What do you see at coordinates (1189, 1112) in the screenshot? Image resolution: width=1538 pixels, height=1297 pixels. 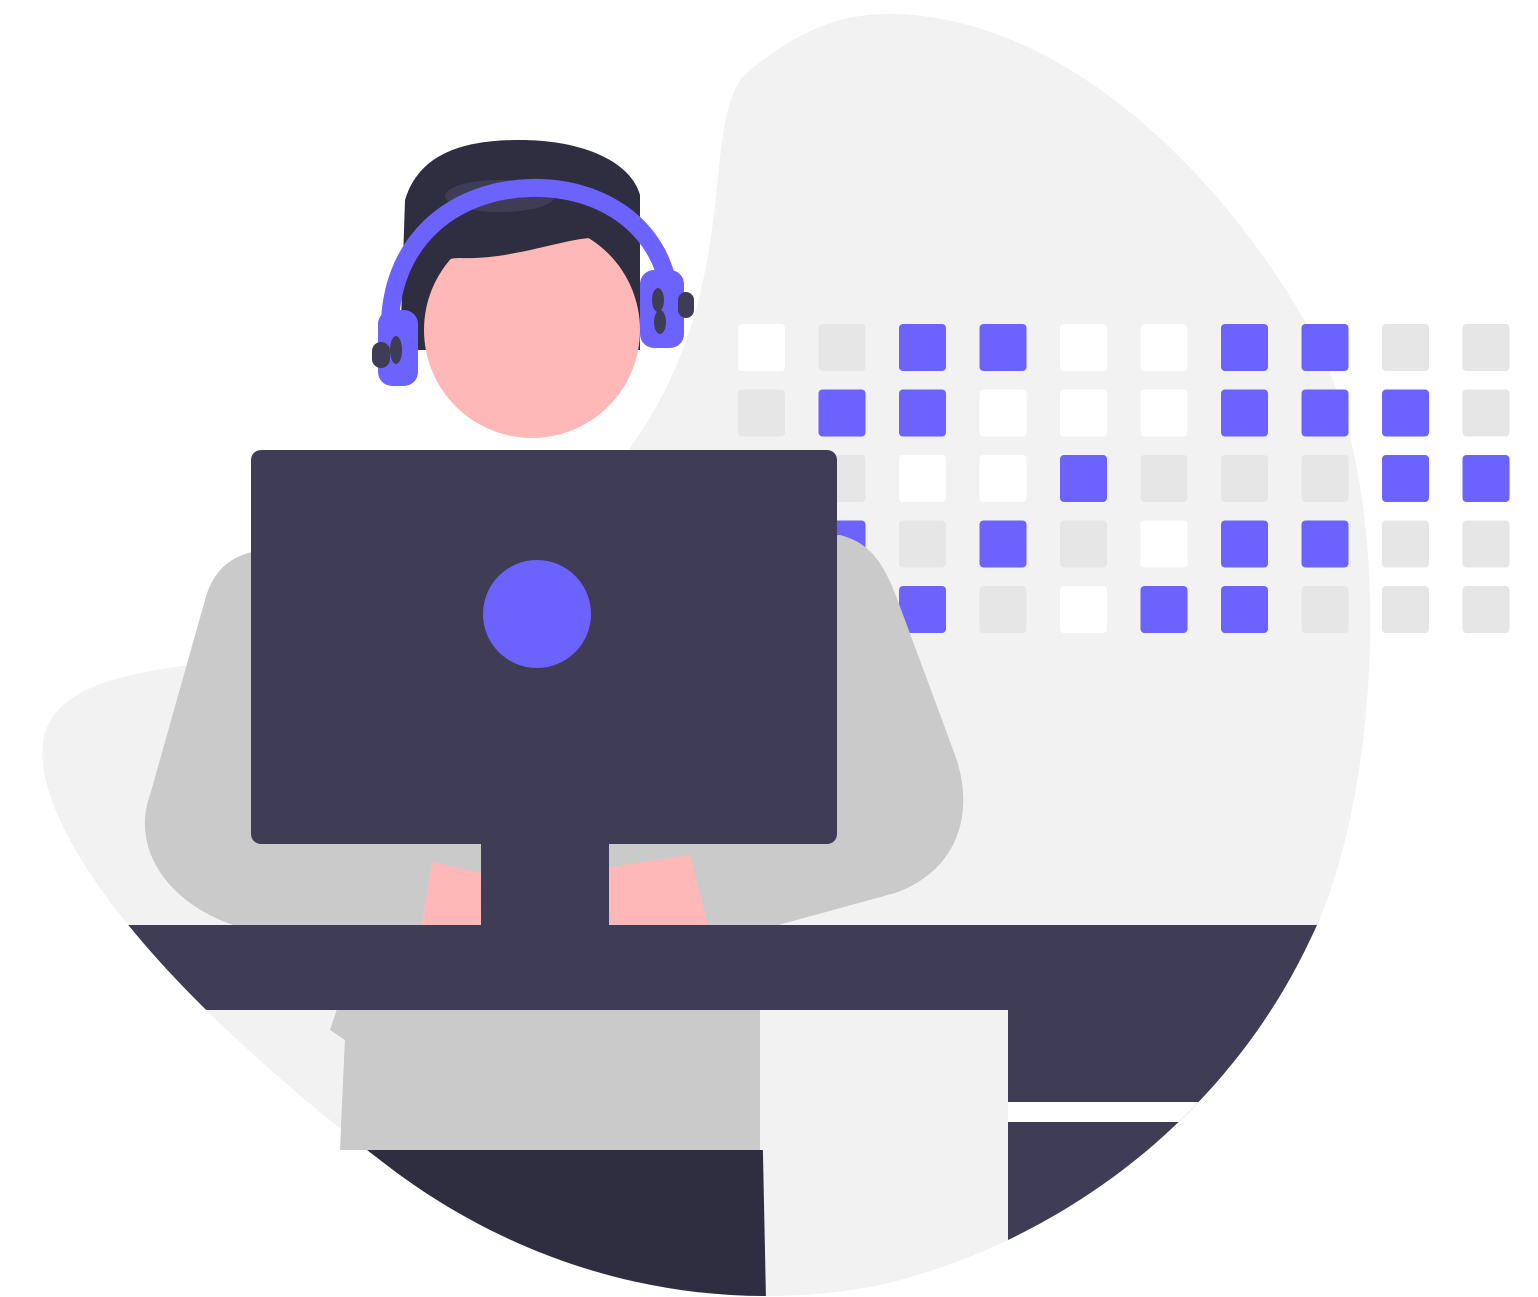 I see `drawer-highlight` at bounding box center [1189, 1112].